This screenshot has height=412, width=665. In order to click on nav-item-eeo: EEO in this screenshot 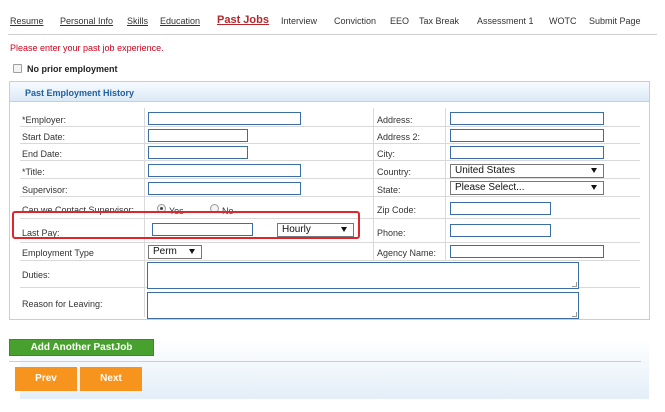, I will do `click(399, 21)`.